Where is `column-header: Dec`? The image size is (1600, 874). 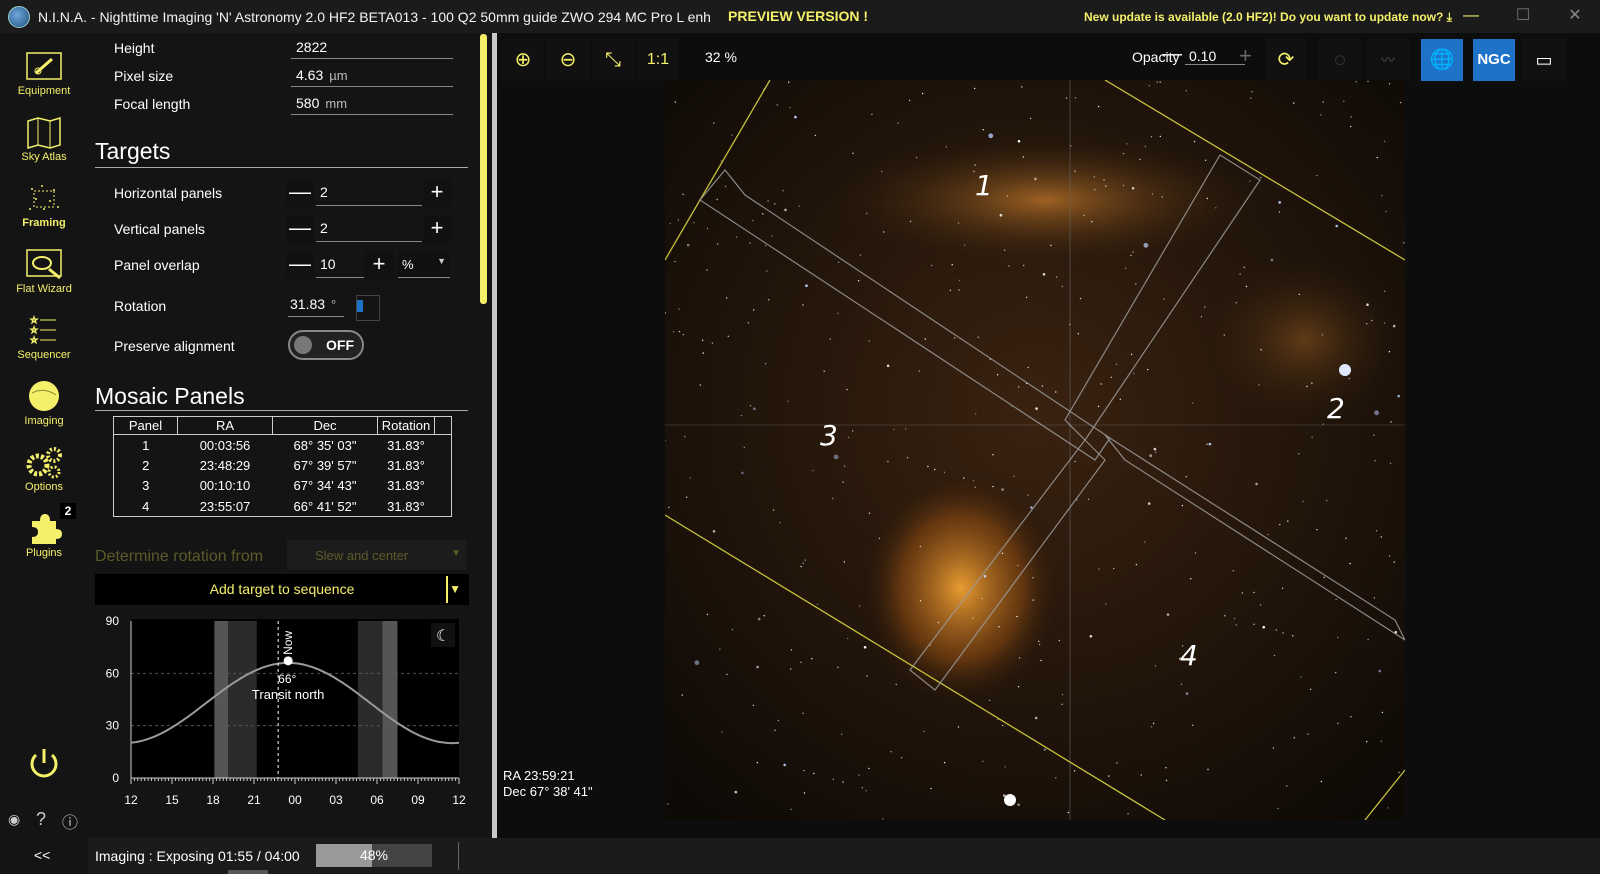 column-header: Dec is located at coordinates (325, 426).